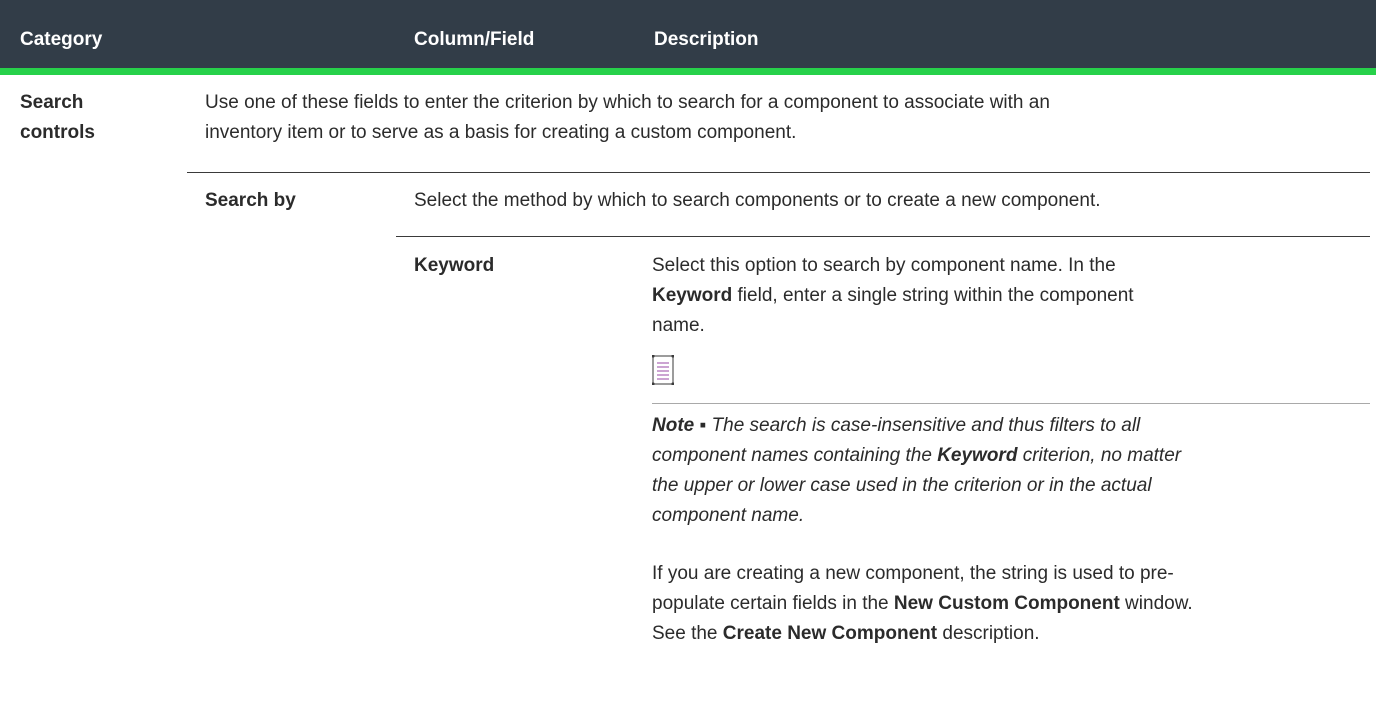 The width and height of the screenshot is (1376, 707). I want to click on divider-keyword, so click(883, 236).